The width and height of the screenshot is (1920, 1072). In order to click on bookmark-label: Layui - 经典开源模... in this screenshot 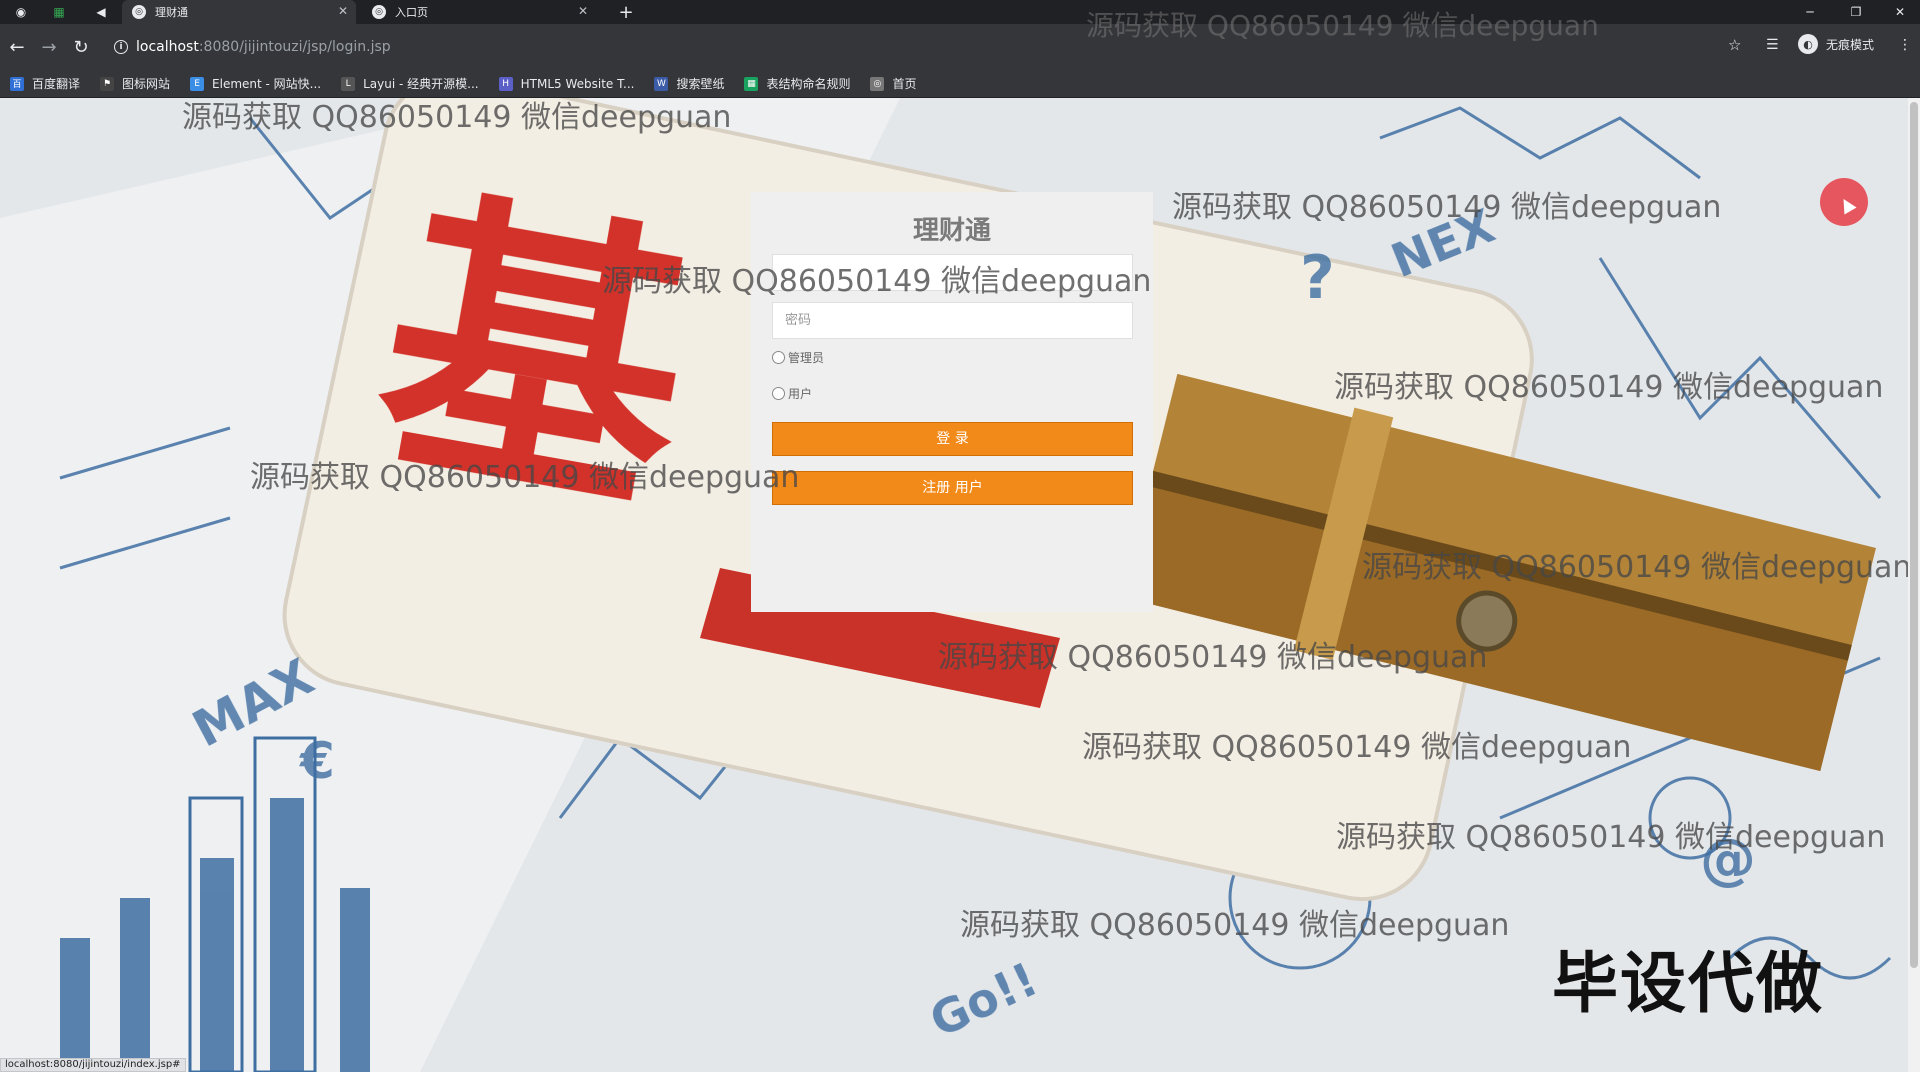, I will do `click(421, 84)`.